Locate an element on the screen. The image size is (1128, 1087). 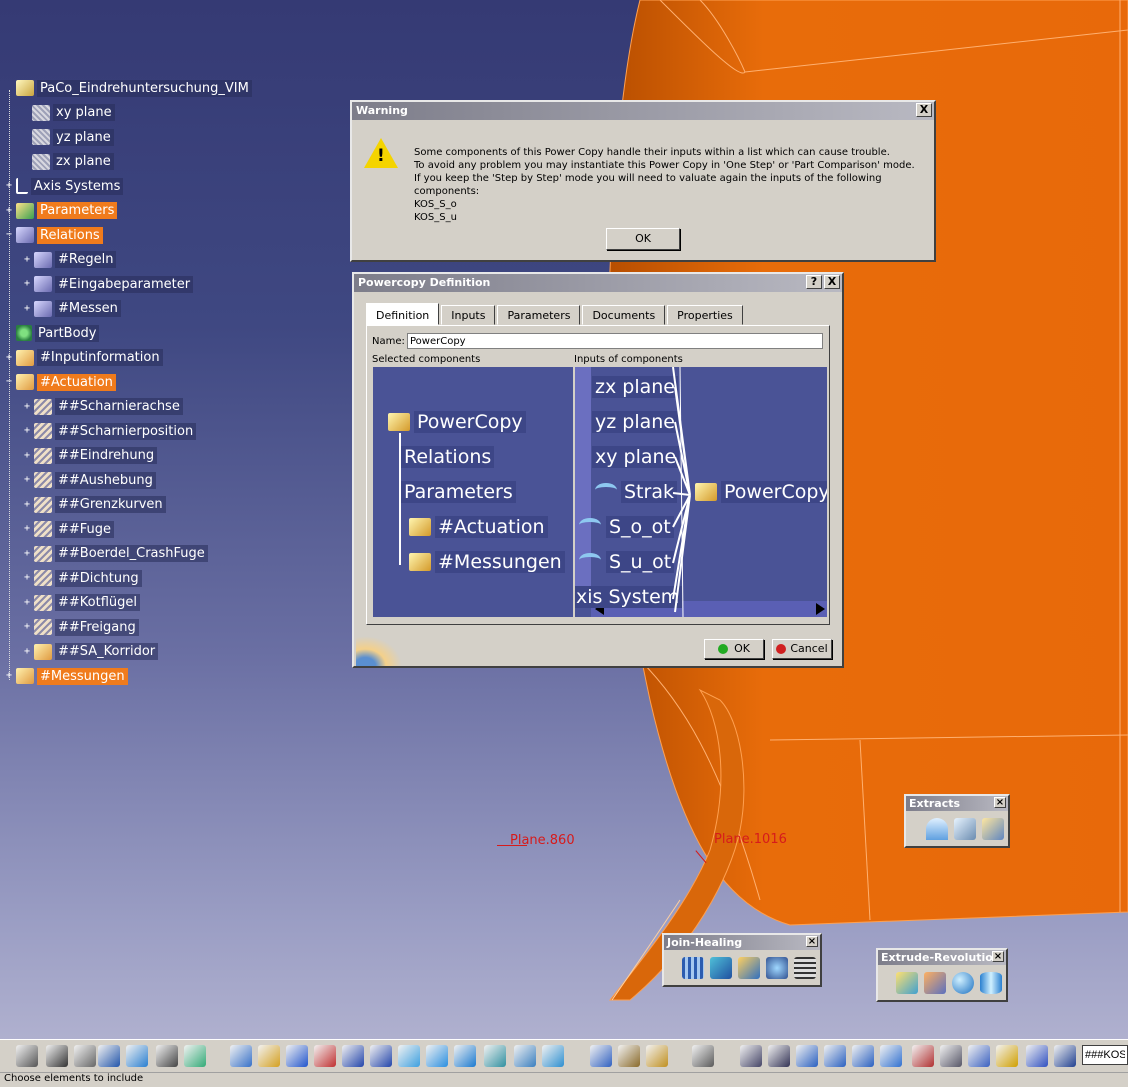
name-field is located at coordinates (615, 341).